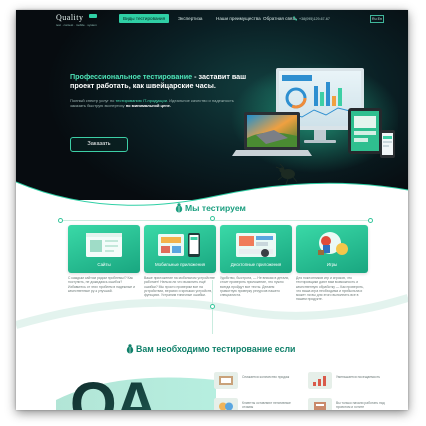 Image resolution: width=426 pixels, height=426 pixels. I want to click on nav-item-advantages: Наши преимущества, so click(238, 18).